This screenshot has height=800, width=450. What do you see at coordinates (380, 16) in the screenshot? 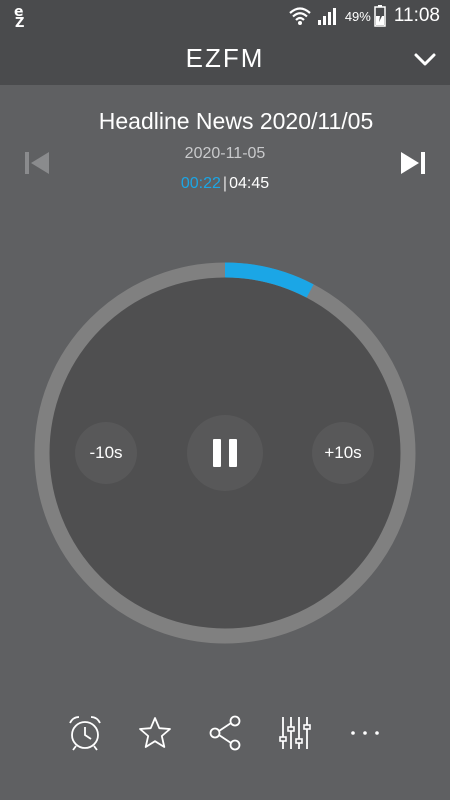
I see `battery-charging-icon` at bounding box center [380, 16].